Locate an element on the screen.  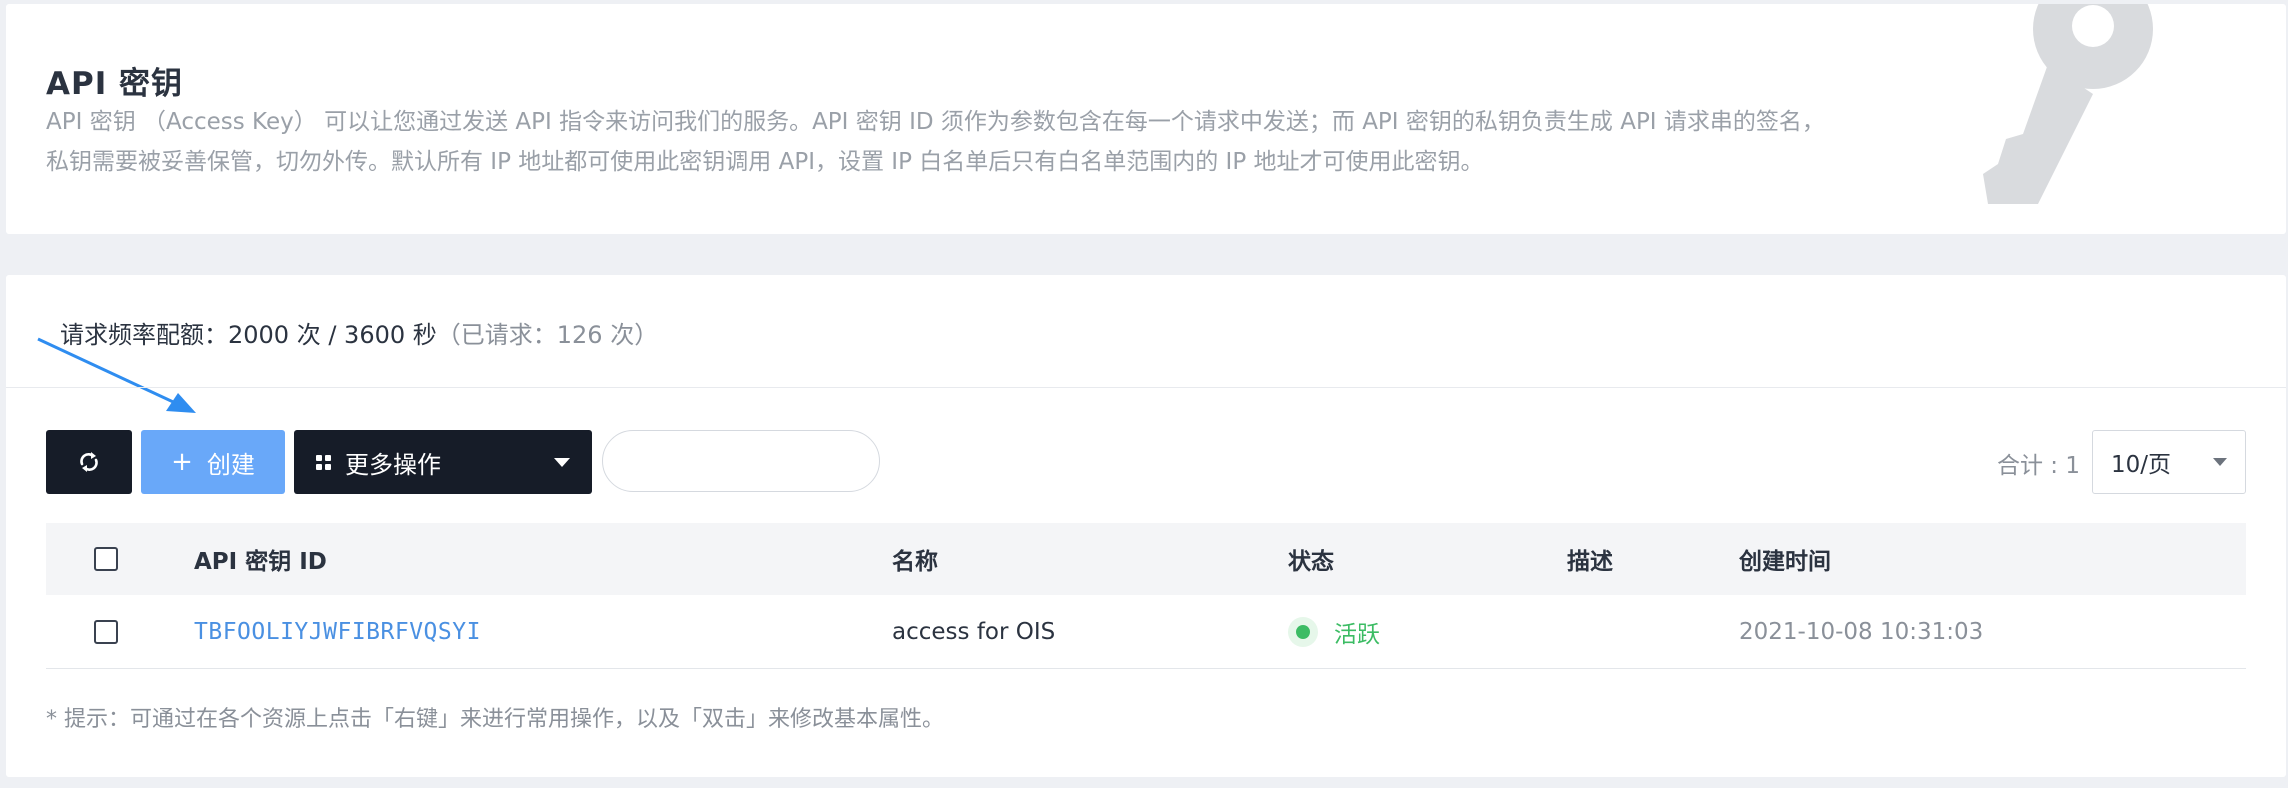
search-input is located at coordinates (741, 461).